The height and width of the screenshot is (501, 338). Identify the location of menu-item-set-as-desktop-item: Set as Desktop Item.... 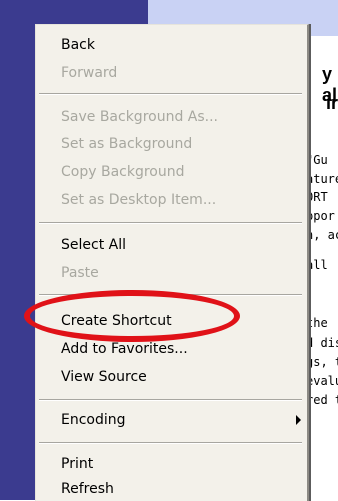
(171, 200).